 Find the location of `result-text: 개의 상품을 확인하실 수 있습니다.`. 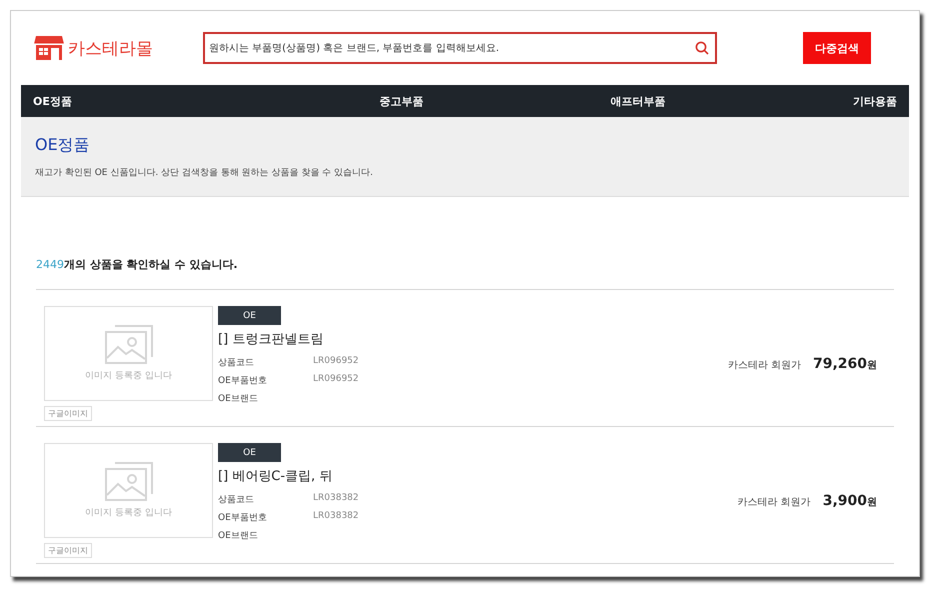

result-text: 개의 상품을 확인하실 수 있습니다. is located at coordinates (151, 264).